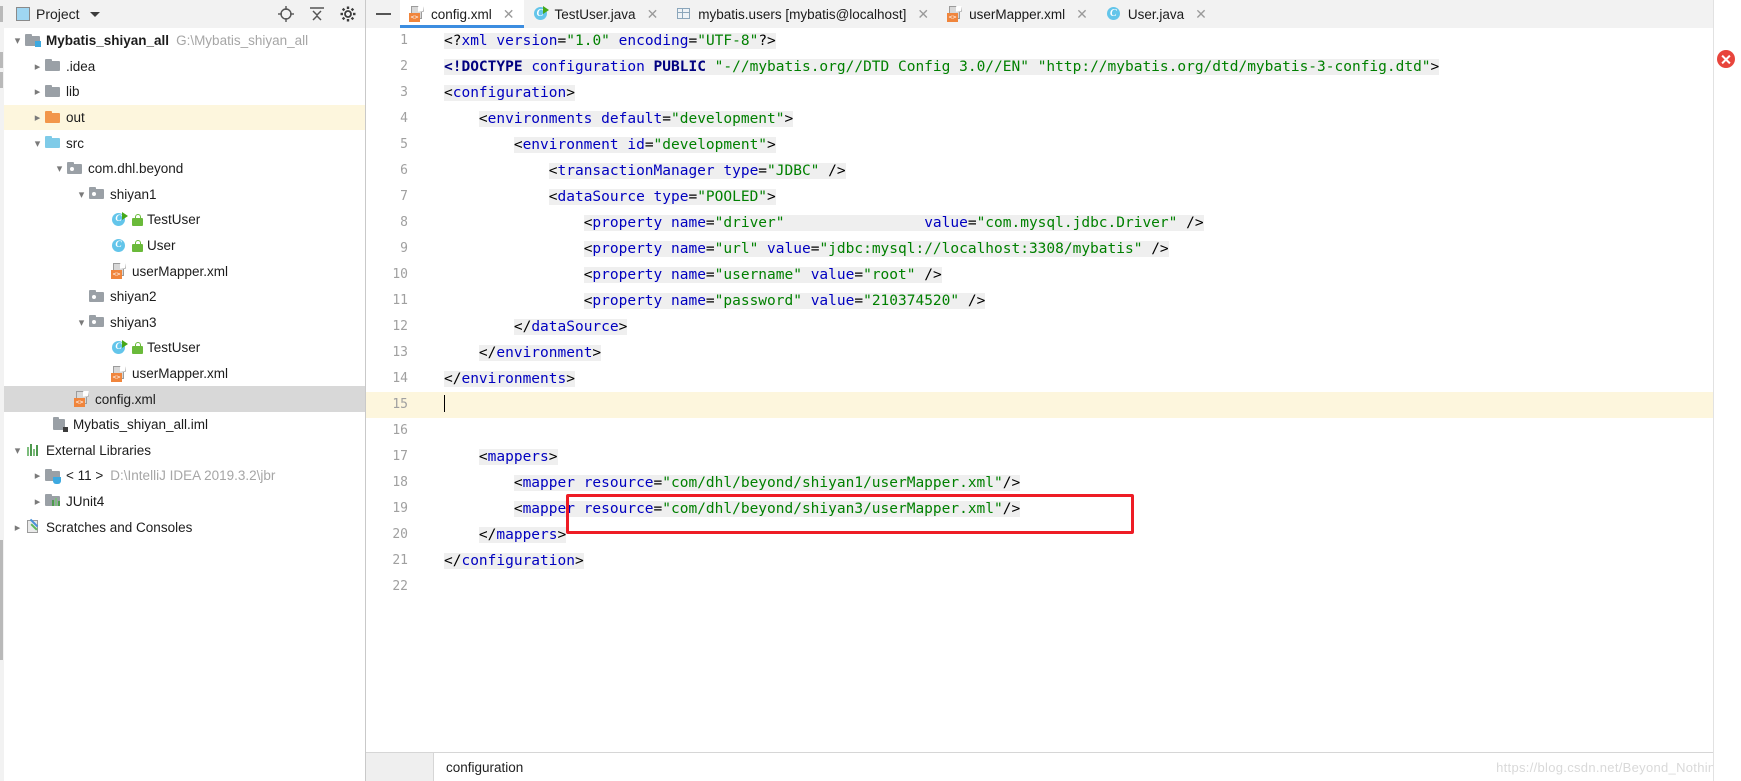 The width and height of the screenshot is (1741, 781). I want to click on tree-item-external-libraries: ▾ External Libraries, so click(182, 451).